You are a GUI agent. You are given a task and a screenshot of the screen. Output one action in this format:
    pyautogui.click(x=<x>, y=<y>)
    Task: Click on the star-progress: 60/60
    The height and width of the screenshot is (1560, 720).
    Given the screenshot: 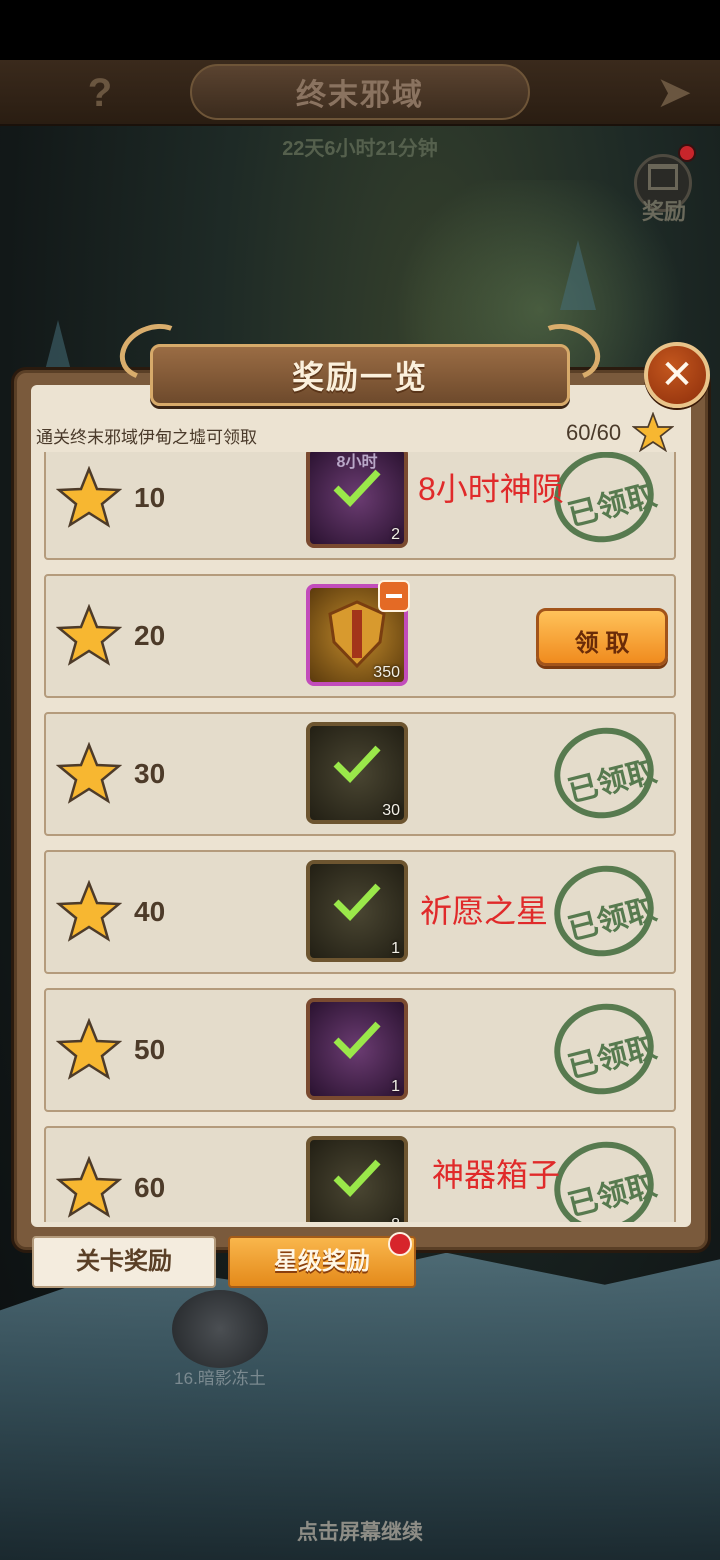 What is the action you would take?
    pyautogui.click(x=594, y=432)
    